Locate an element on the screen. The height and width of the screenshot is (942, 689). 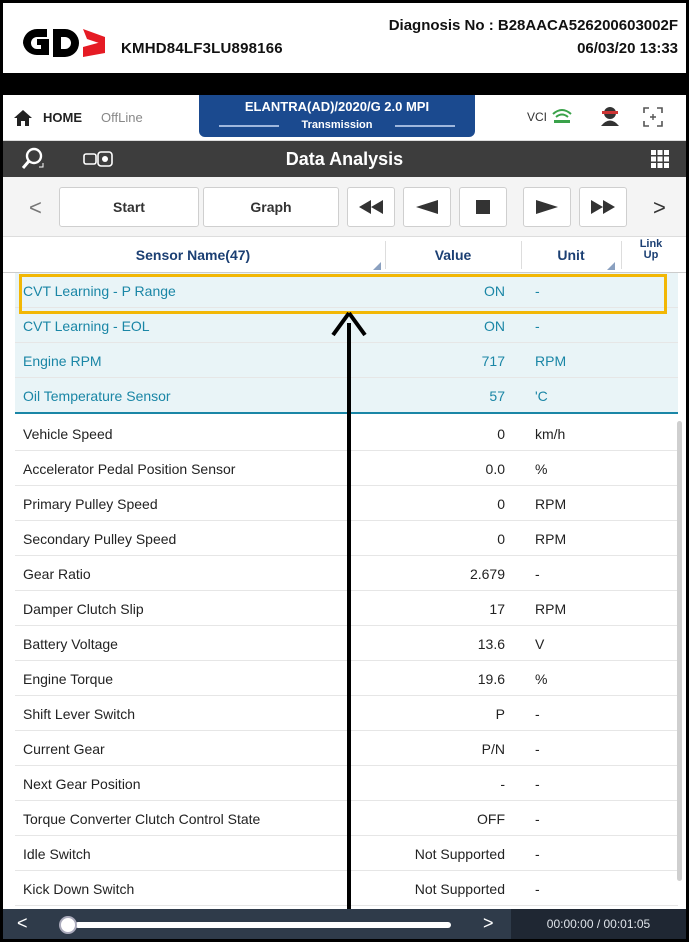
sensor-name: CVT Learning - EOL is located at coordinates (86, 326).